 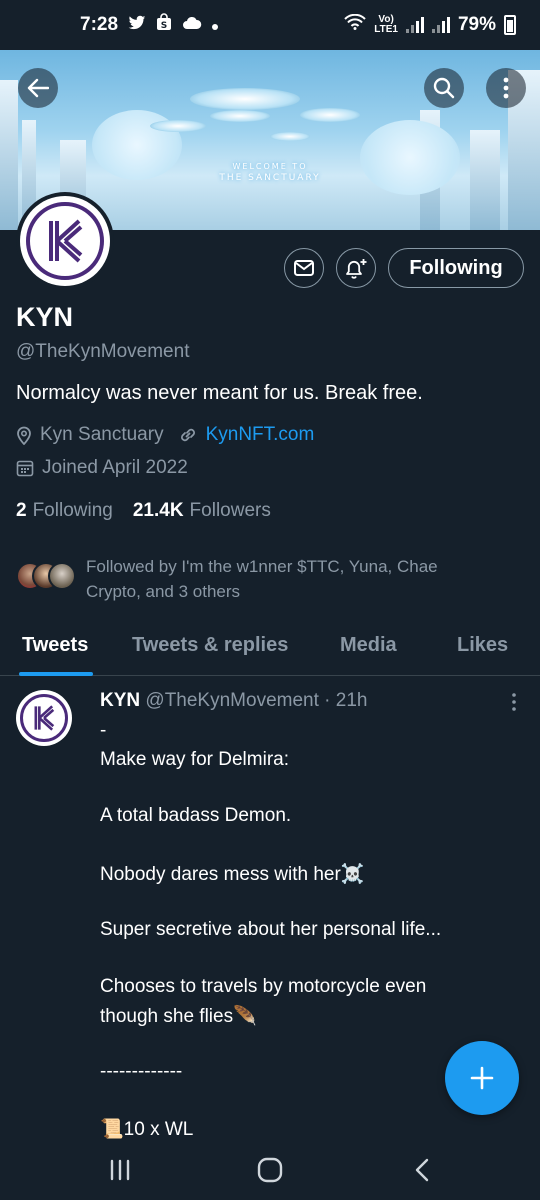 I want to click on tweet-text-line: Make way for Delmira:, so click(x=194, y=759).